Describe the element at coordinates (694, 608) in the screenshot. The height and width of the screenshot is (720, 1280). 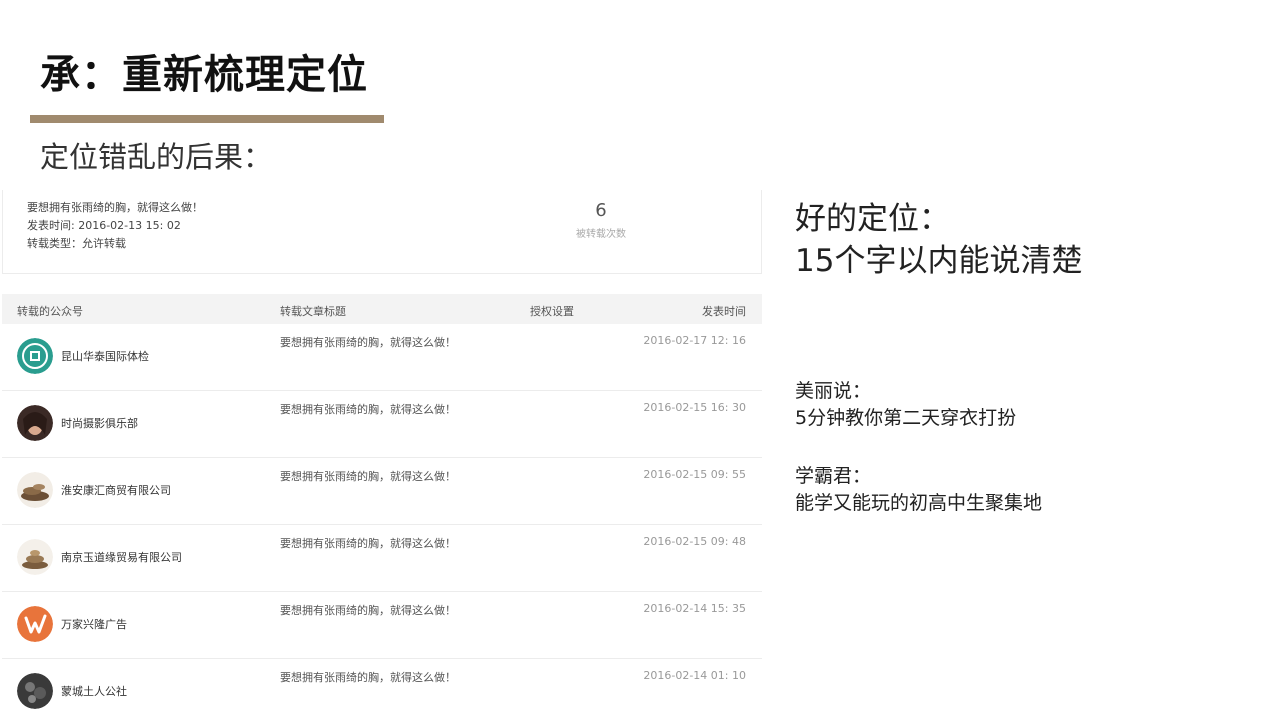
I see `row-publish-time: 2016-02-14 15: 35` at that location.